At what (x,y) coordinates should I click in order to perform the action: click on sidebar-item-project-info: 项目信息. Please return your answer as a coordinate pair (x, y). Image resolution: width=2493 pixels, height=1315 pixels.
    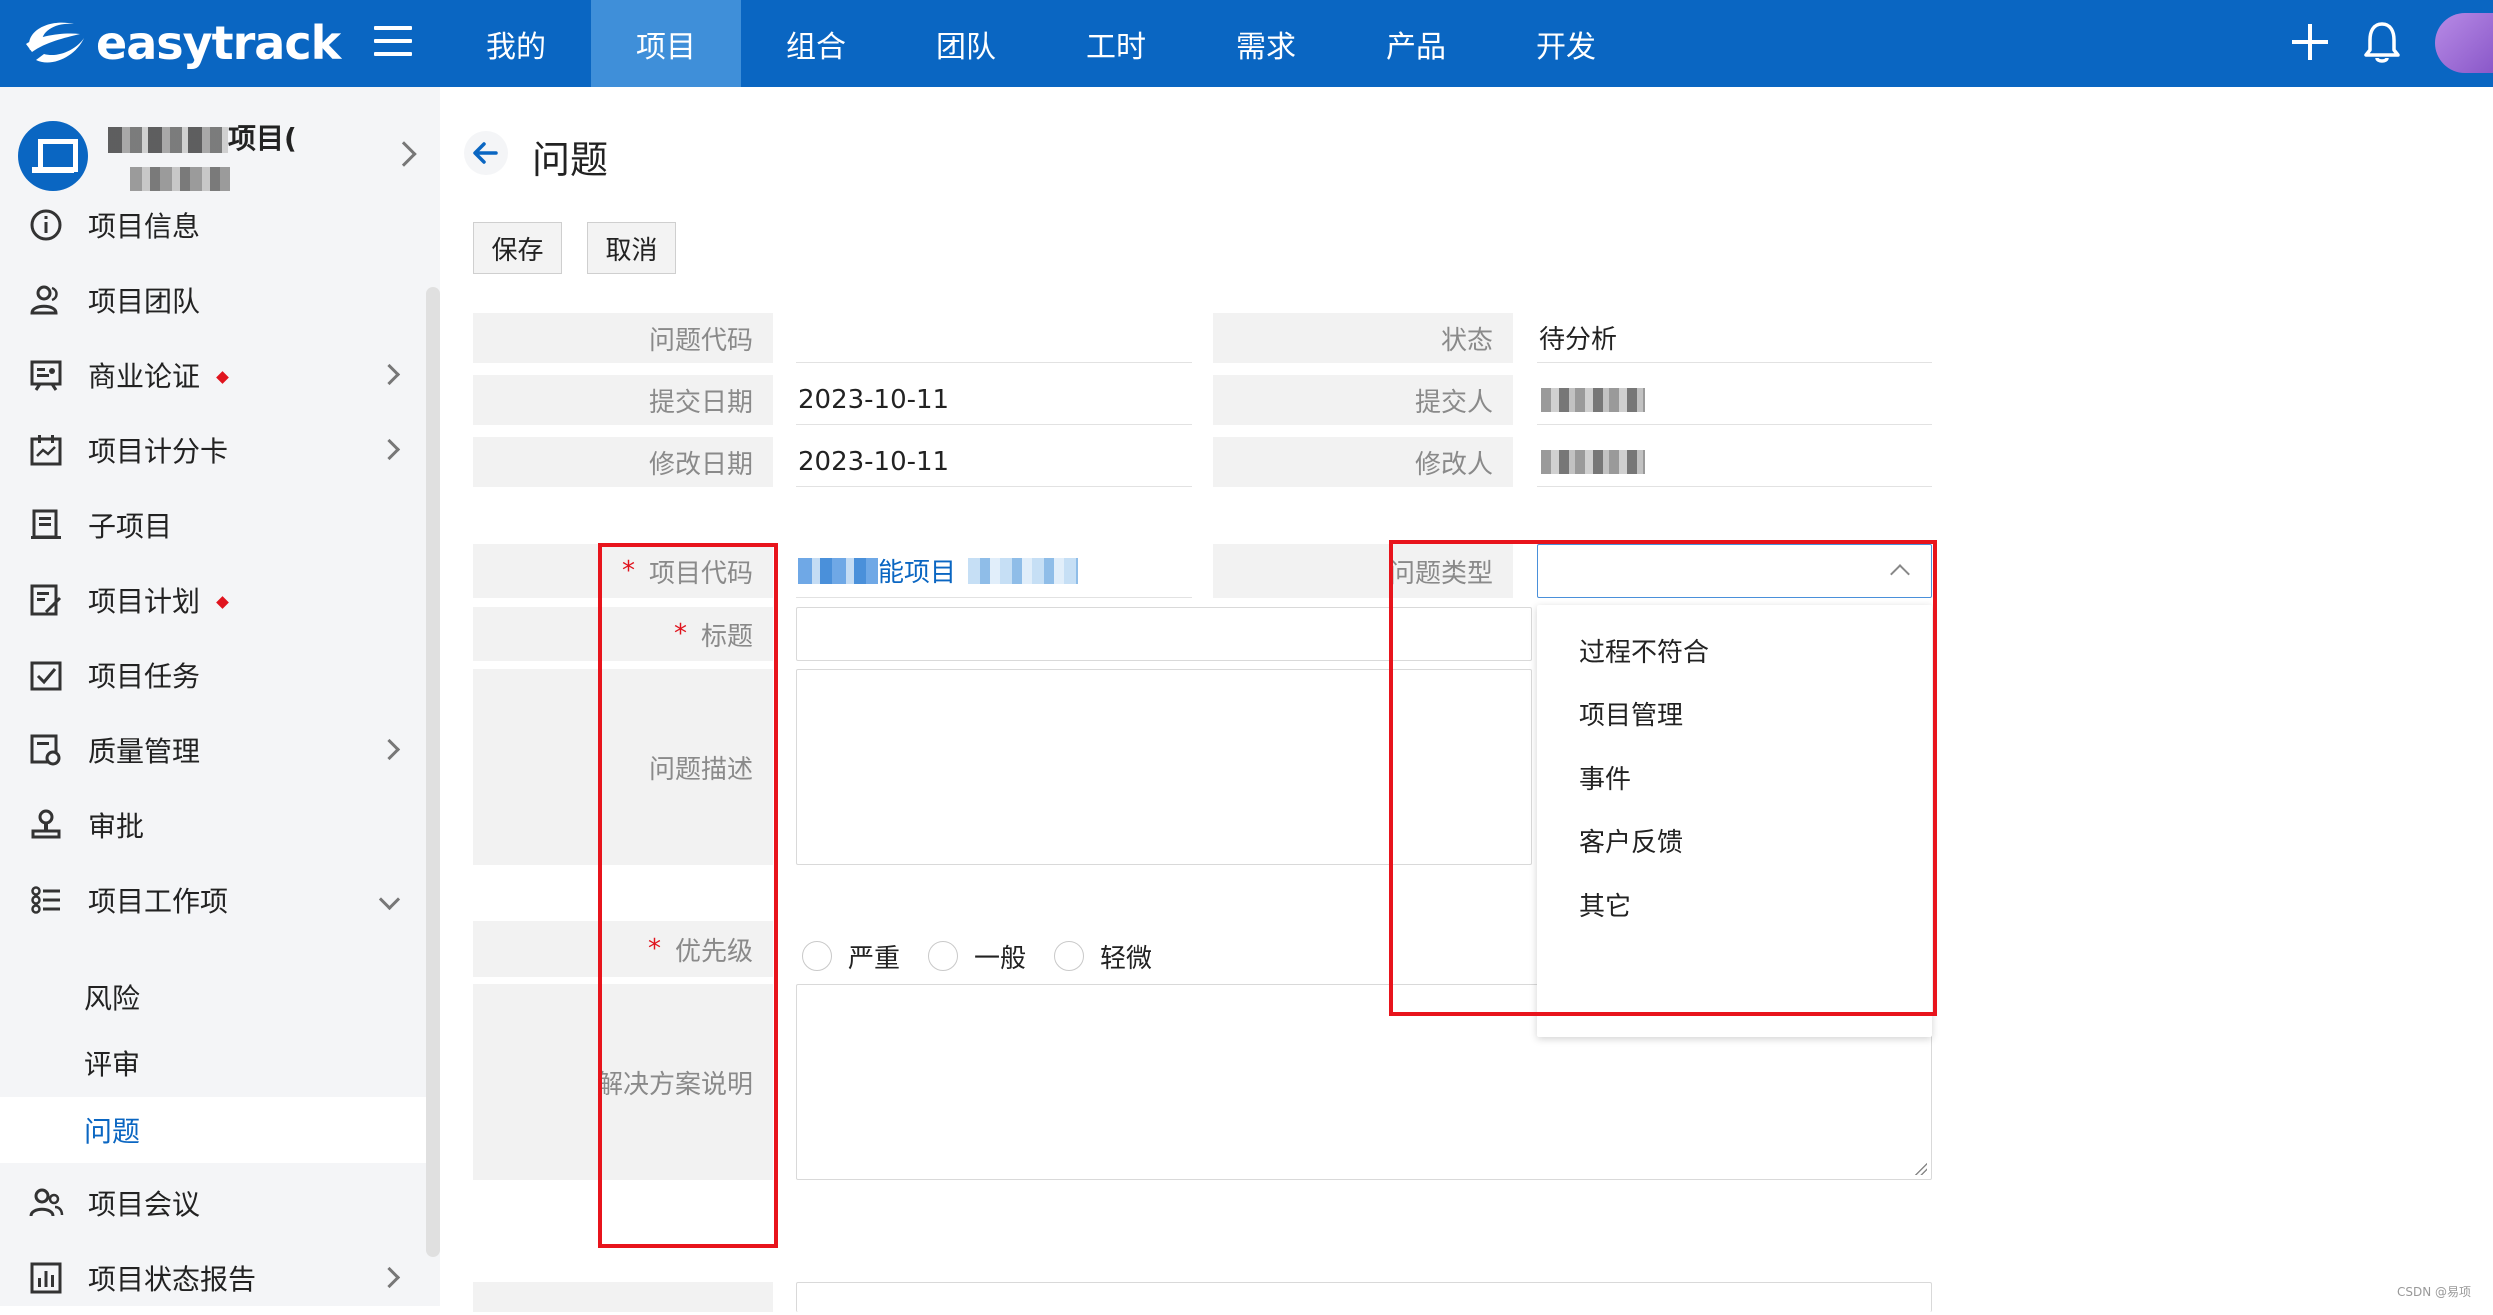
    Looking at the image, I should click on (220, 224).